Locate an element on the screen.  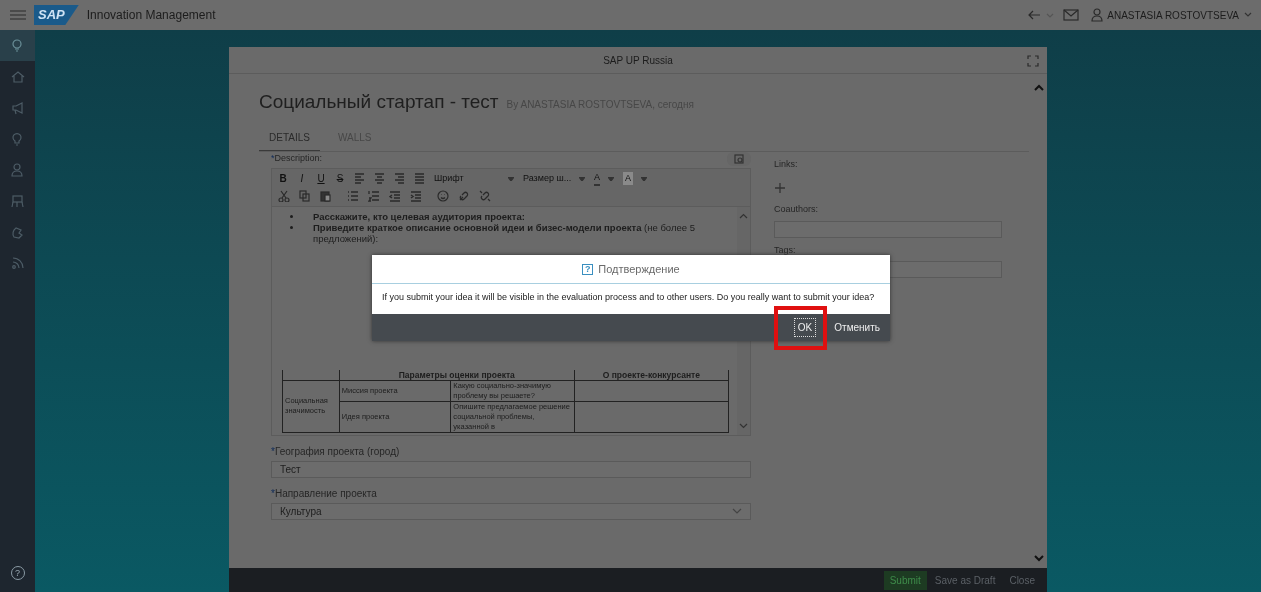
menu-icon is located at coordinates (18, 15).